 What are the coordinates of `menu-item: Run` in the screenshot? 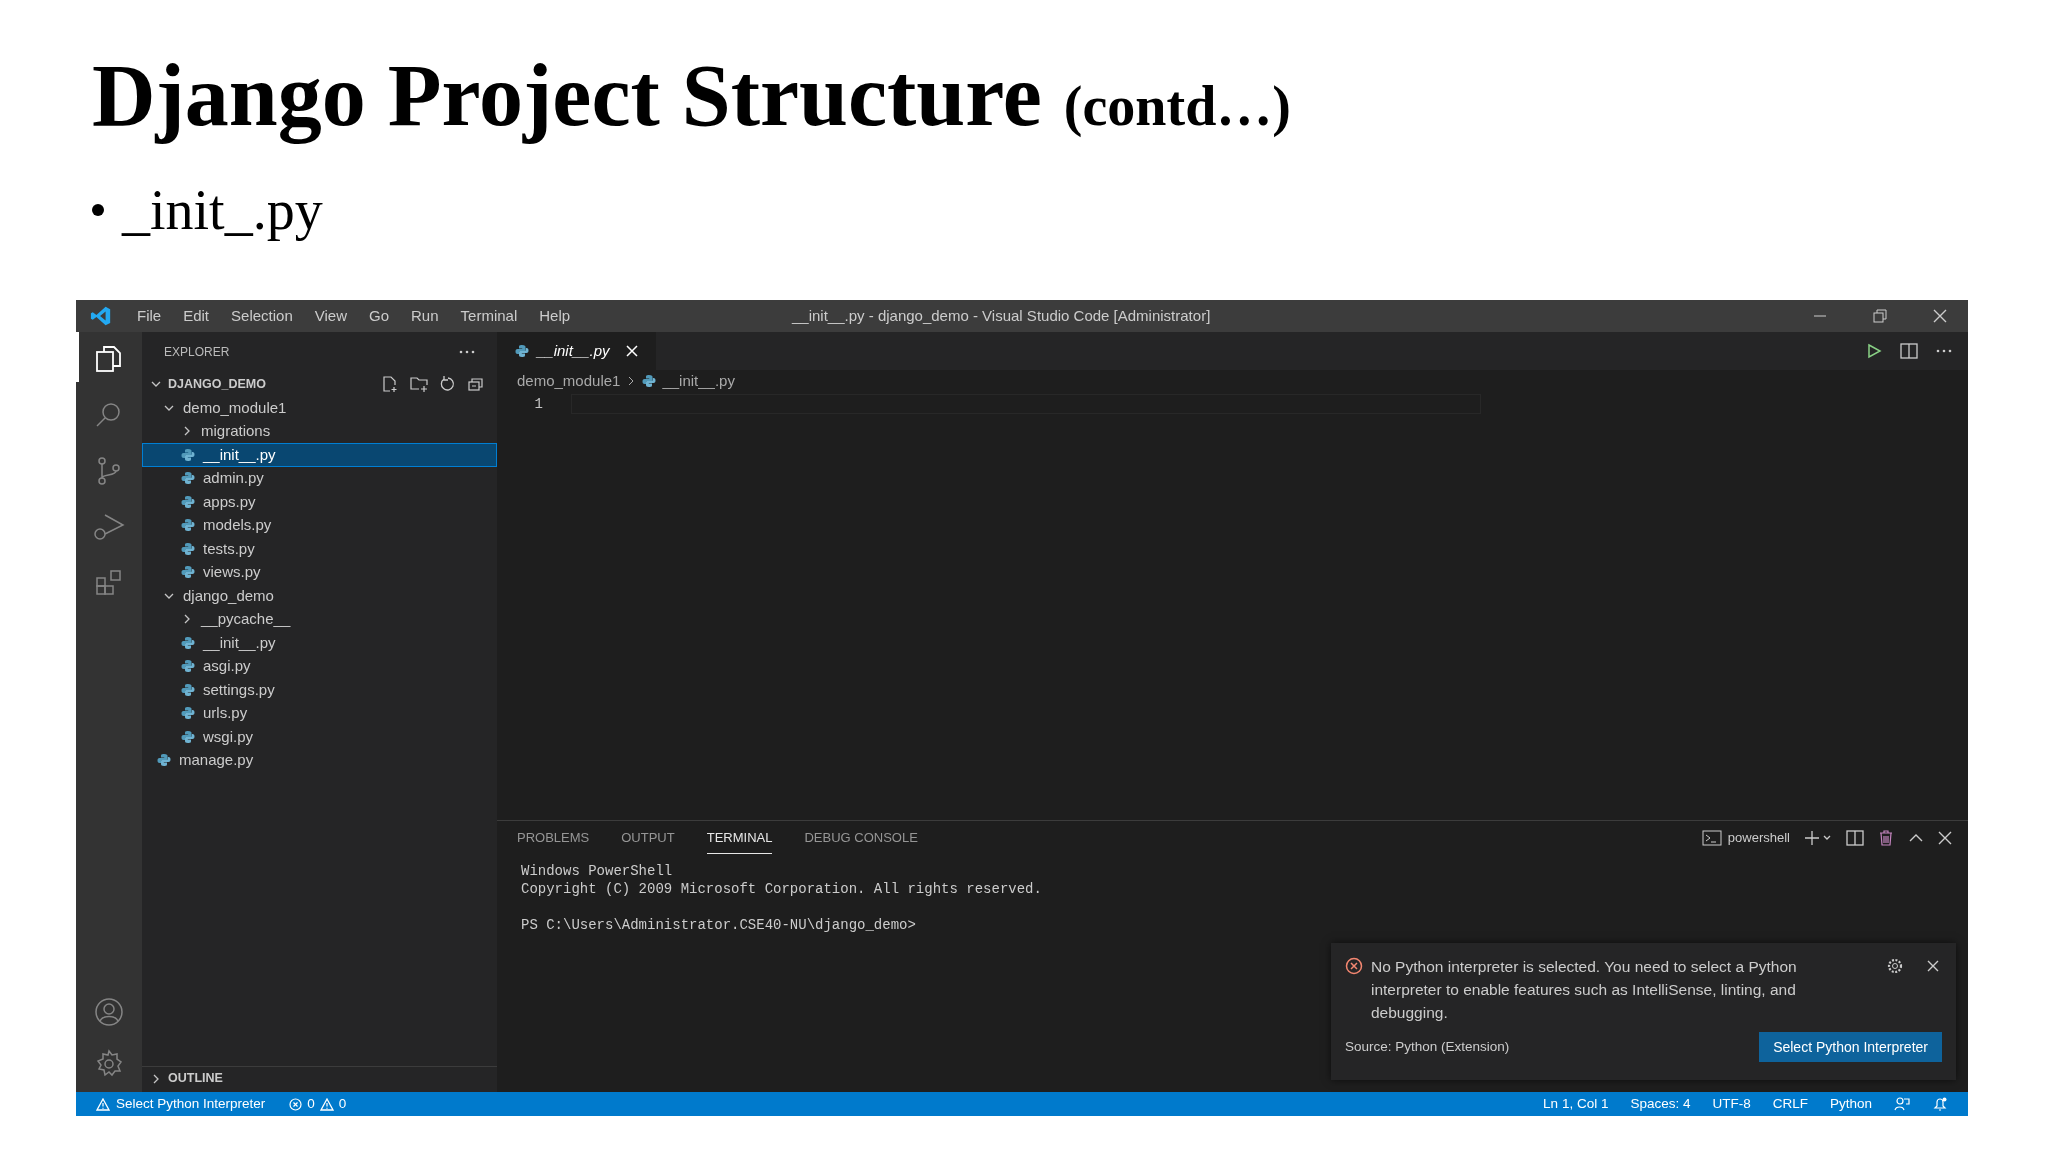 It's located at (425, 316).